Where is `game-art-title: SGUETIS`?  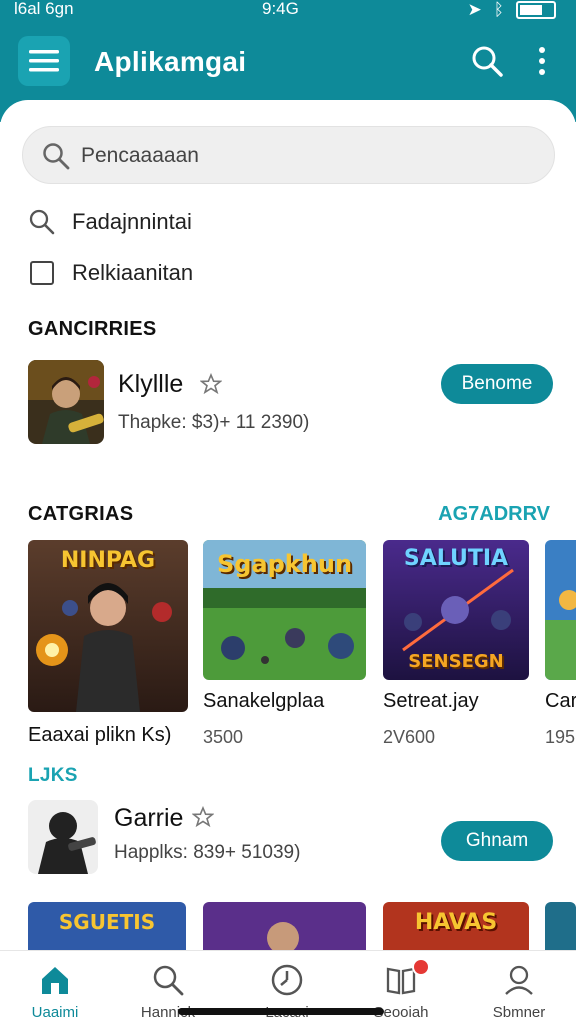 game-art-title: SGUETIS is located at coordinates (107, 922).